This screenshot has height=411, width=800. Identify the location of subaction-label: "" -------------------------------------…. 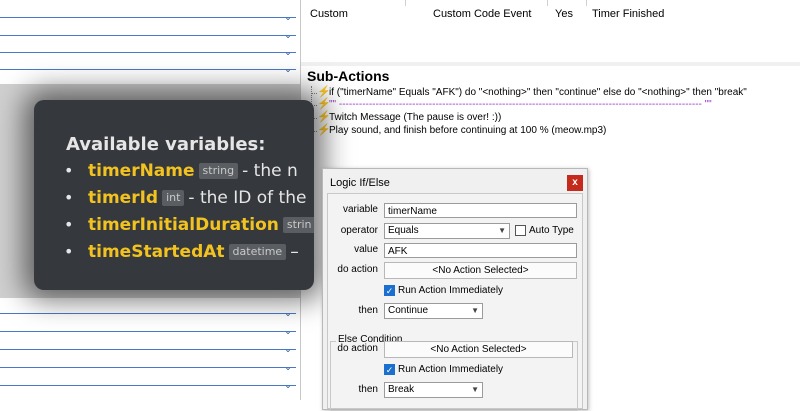
(520, 104).